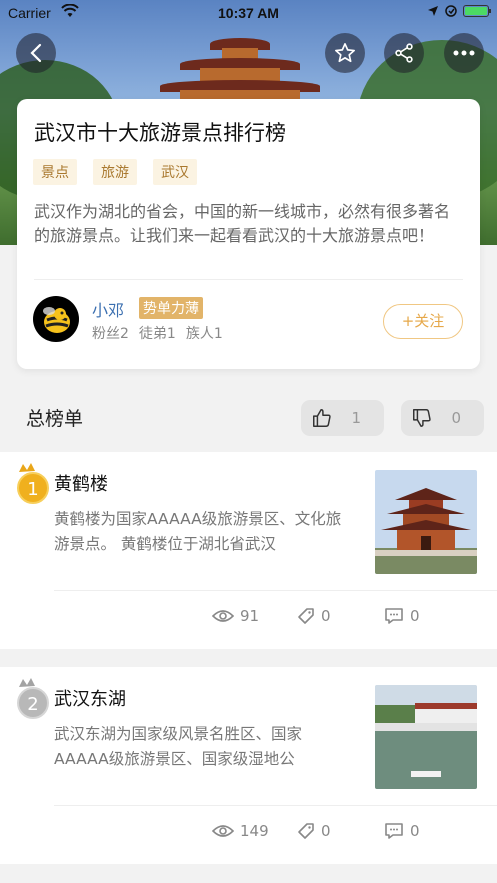 The width and height of the screenshot is (497, 883). What do you see at coordinates (356, 418) in the screenshot?
I see `like-count: 1` at bounding box center [356, 418].